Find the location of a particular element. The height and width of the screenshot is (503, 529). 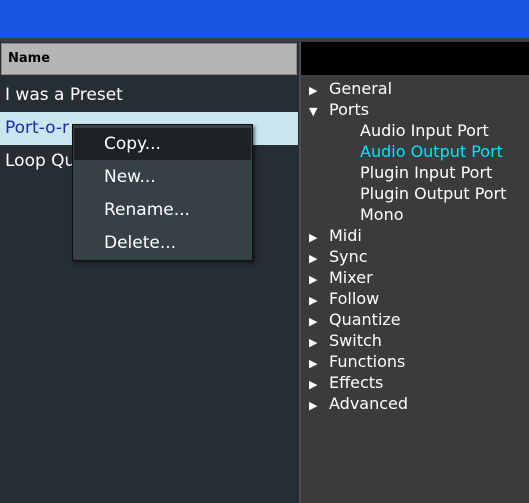

tree-item-audio-output-port: Audio Output Port is located at coordinates (431, 151).